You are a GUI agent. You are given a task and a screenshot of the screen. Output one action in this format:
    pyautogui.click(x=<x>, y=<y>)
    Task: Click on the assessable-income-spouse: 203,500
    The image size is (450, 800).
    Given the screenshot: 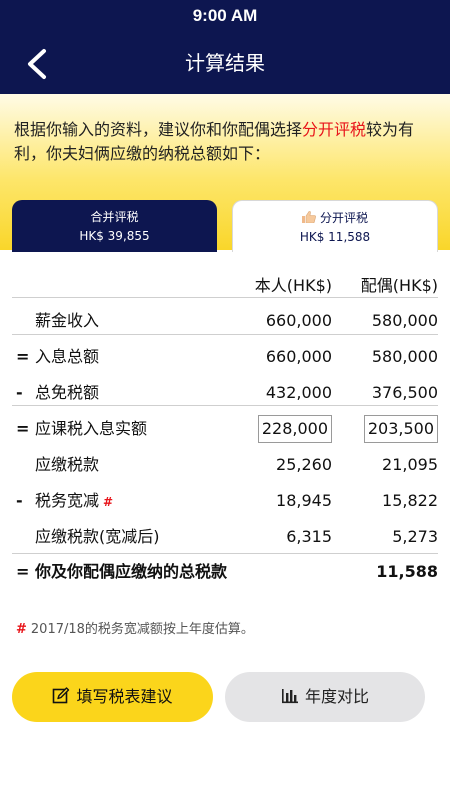 What is the action you would take?
    pyautogui.click(x=400, y=429)
    